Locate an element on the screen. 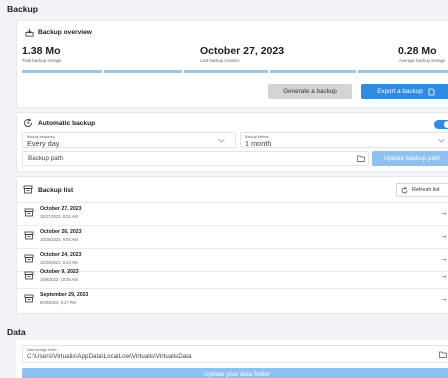 The height and width of the screenshot is (378, 448). export-backup-button: Export a backup is located at coordinates (404, 91).